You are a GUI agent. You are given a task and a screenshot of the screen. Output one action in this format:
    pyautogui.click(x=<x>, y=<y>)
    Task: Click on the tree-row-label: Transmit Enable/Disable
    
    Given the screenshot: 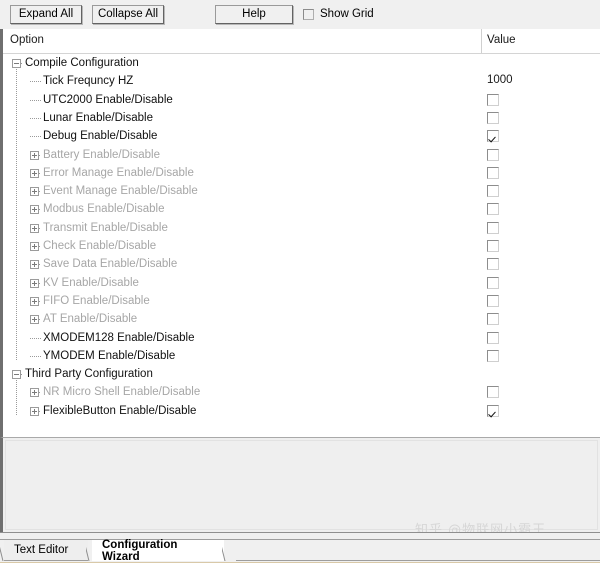 What is the action you would take?
    pyautogui.click(x=105, y=227)
    